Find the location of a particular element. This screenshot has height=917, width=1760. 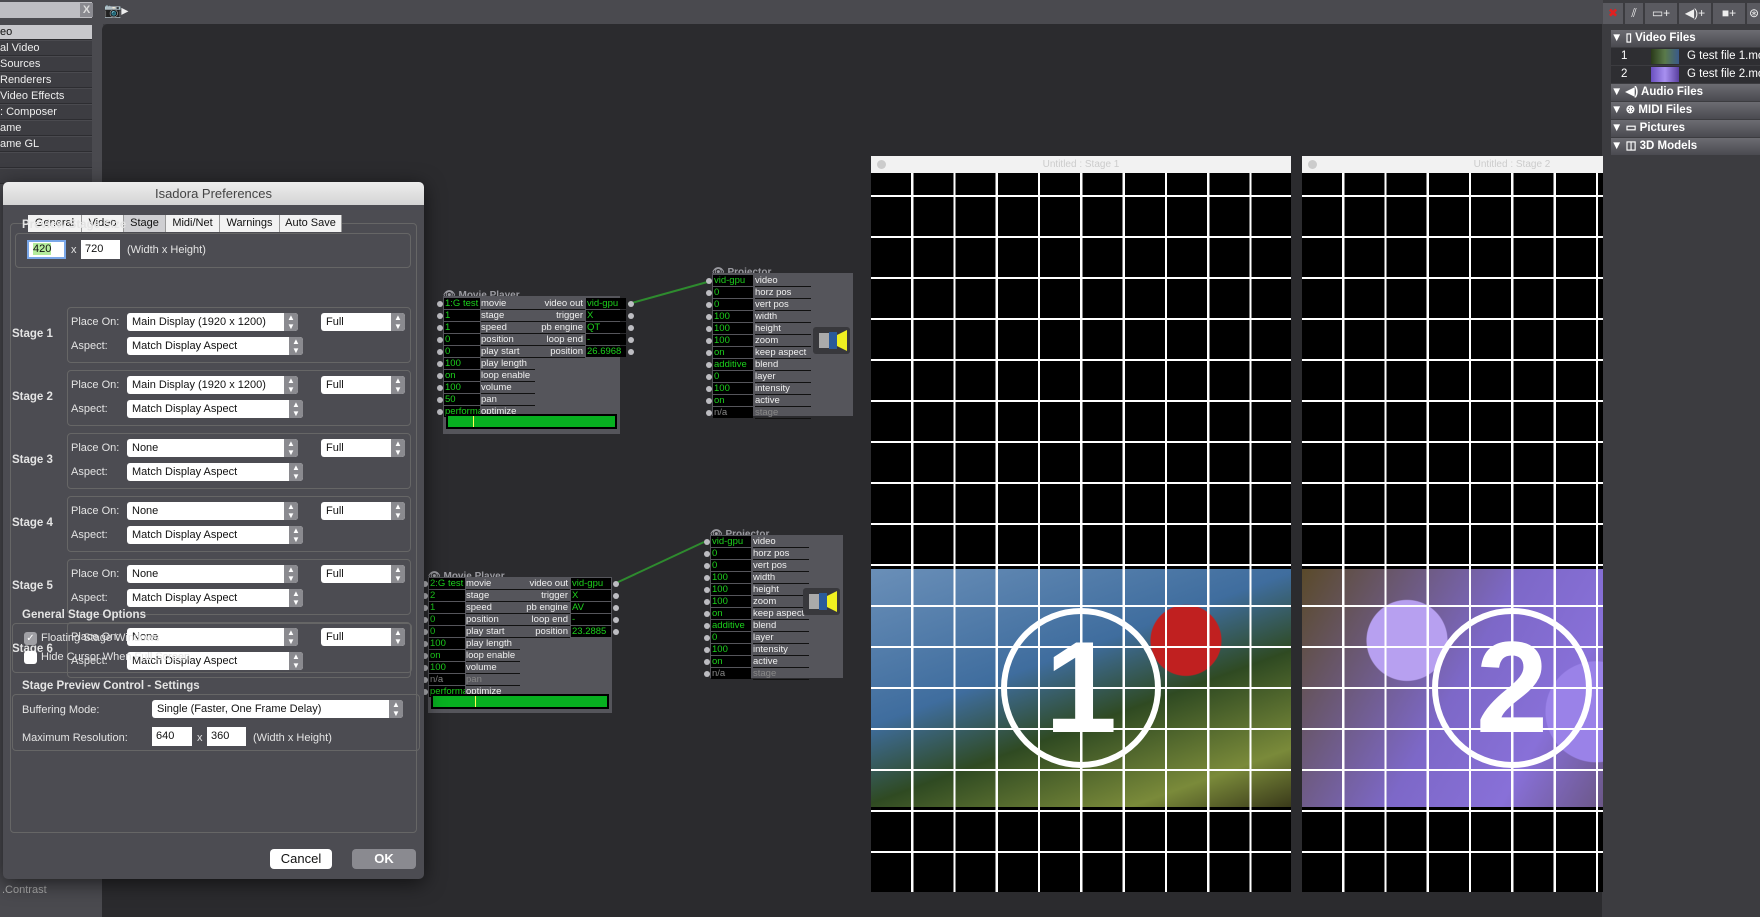

delete-icon: ✖ is located at coordinates (1613, 13).